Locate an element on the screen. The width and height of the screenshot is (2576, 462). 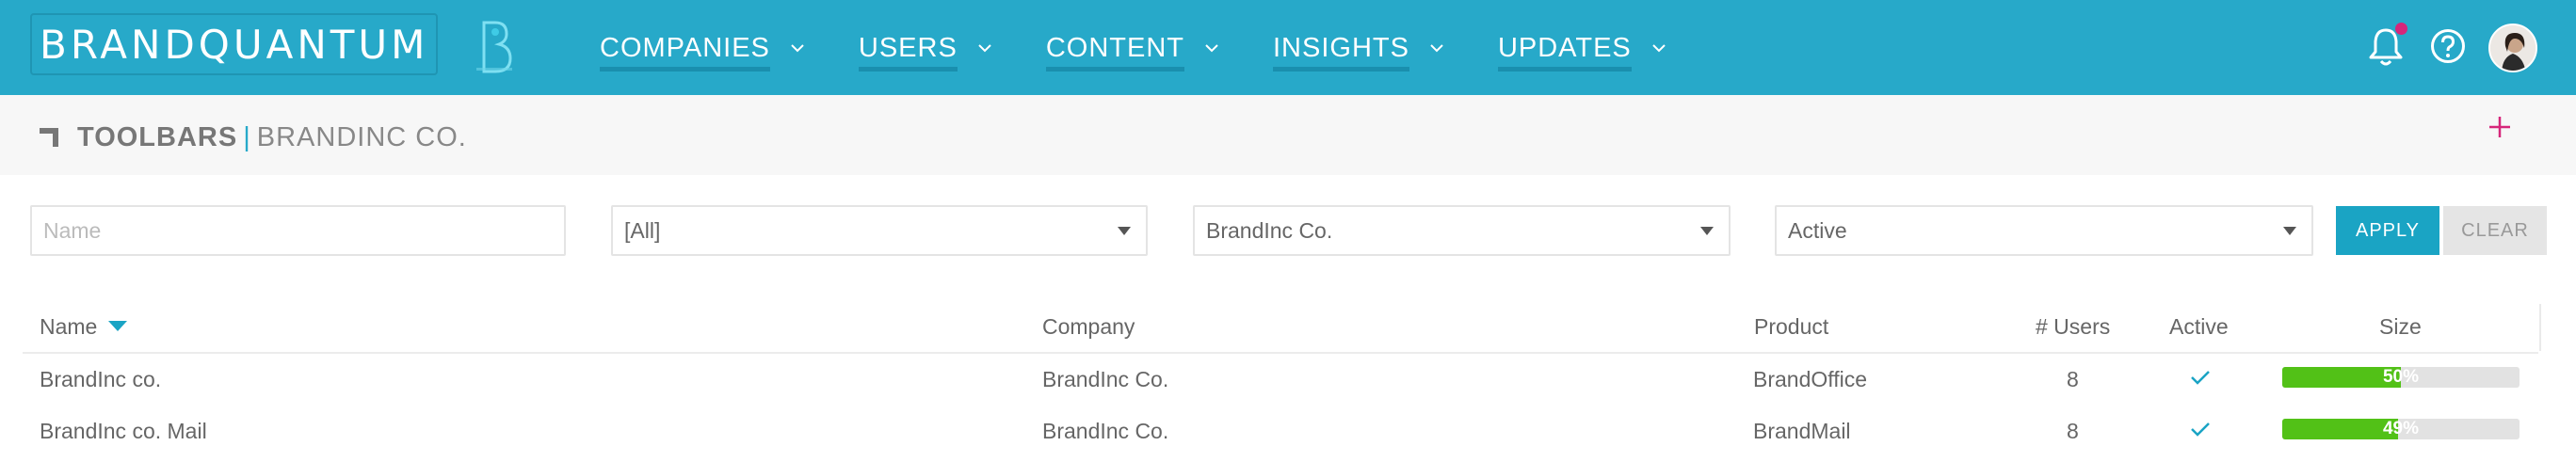
main-nav: COMPANIES USERS CONTENT INSIGHTS UPDATES is located at coordinates (1160, 47).